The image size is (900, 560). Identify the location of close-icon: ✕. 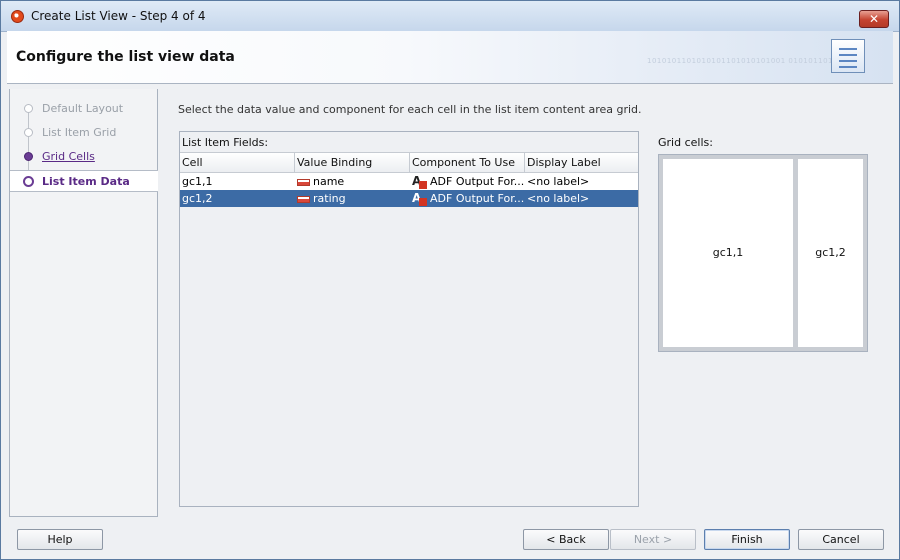
(874, 19).